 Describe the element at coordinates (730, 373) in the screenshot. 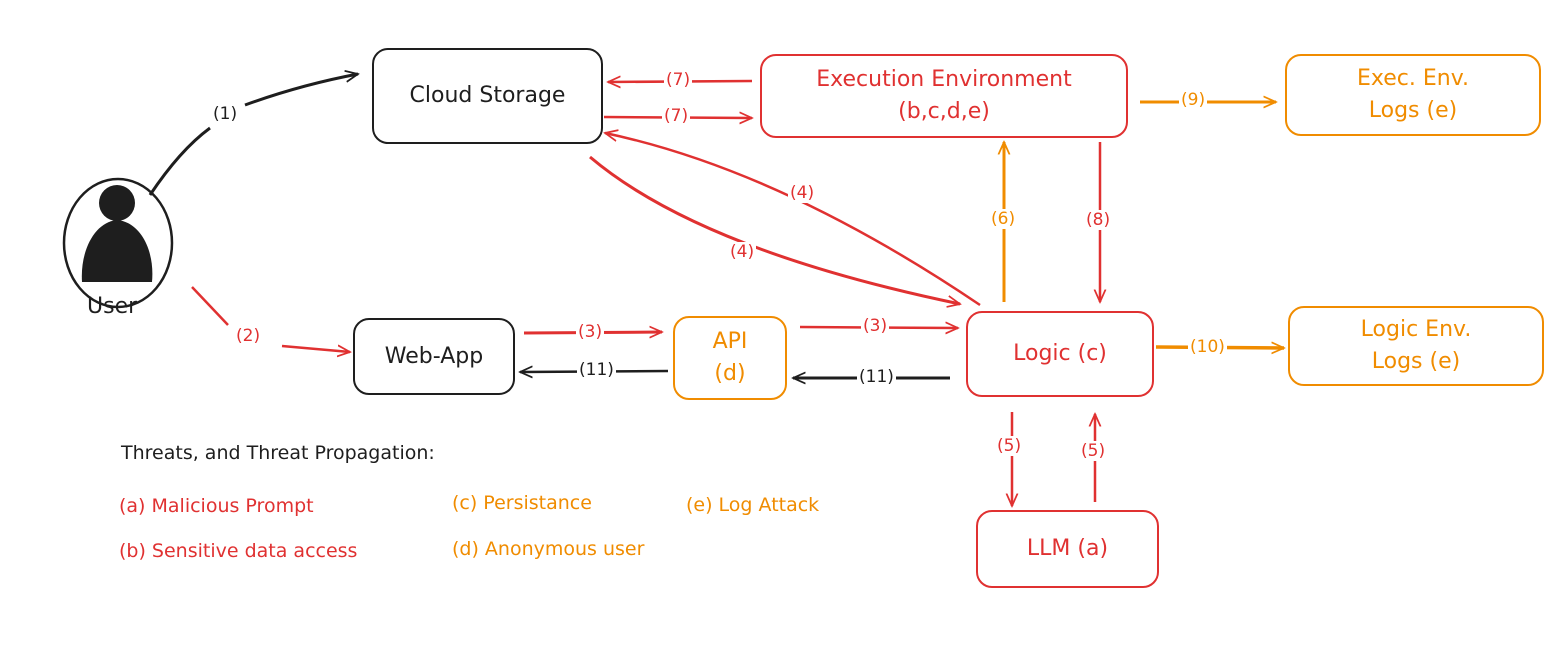

I see `node-api-threats: (d)` at that location.